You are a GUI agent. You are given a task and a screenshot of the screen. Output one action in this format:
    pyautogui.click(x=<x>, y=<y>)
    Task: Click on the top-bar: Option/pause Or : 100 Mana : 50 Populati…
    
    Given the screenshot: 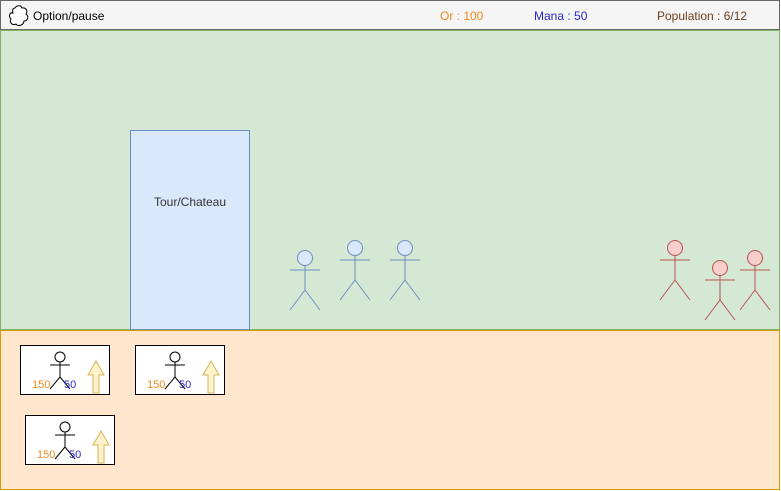 What is the action you would take?
    pyautogui.click(x=390, y=15)
    